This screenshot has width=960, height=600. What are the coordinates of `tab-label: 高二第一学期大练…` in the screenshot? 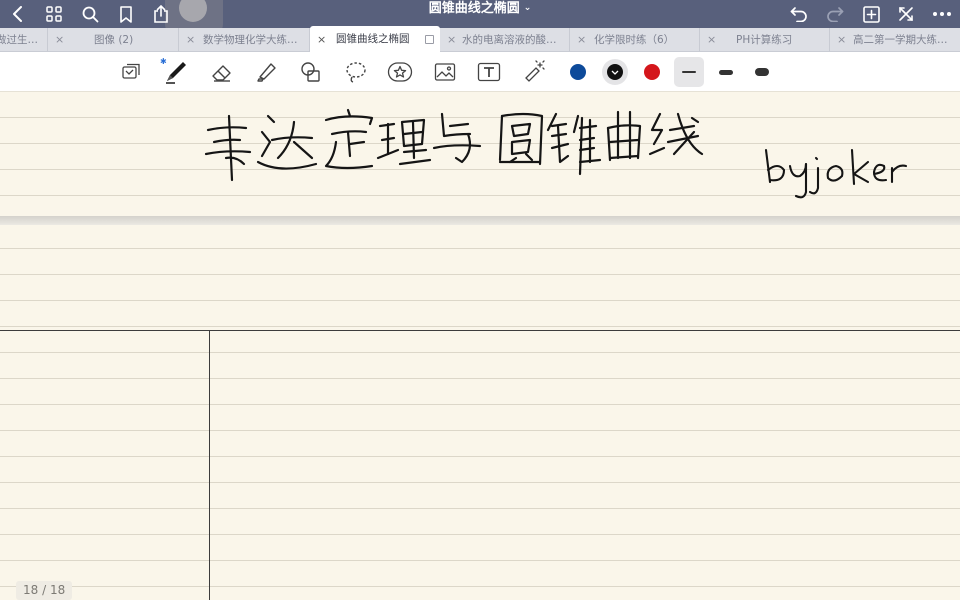 It's located at (900, 40).